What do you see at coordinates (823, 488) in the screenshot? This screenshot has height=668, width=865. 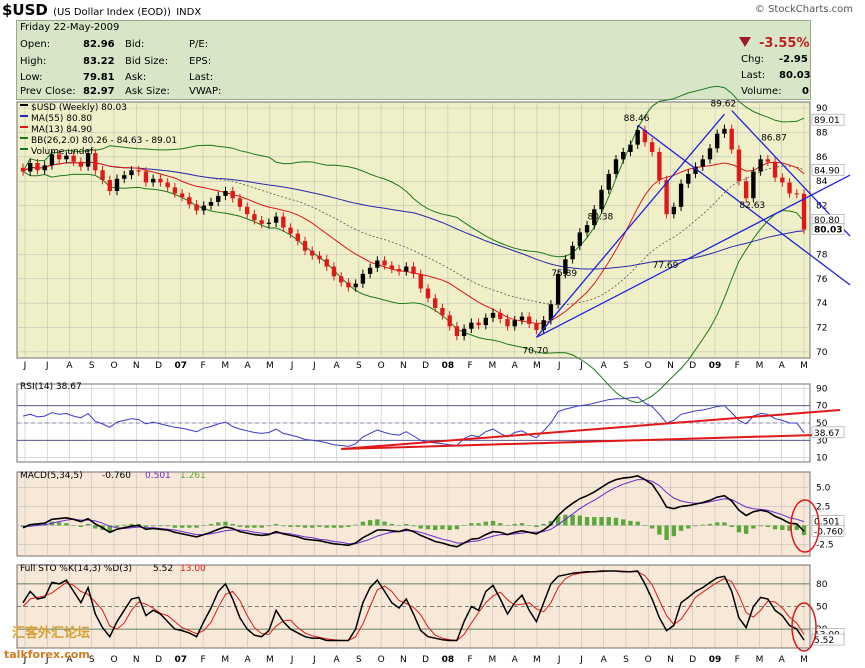 I see `macd-y-tick: 5.0` at bounding box center [823, 488].